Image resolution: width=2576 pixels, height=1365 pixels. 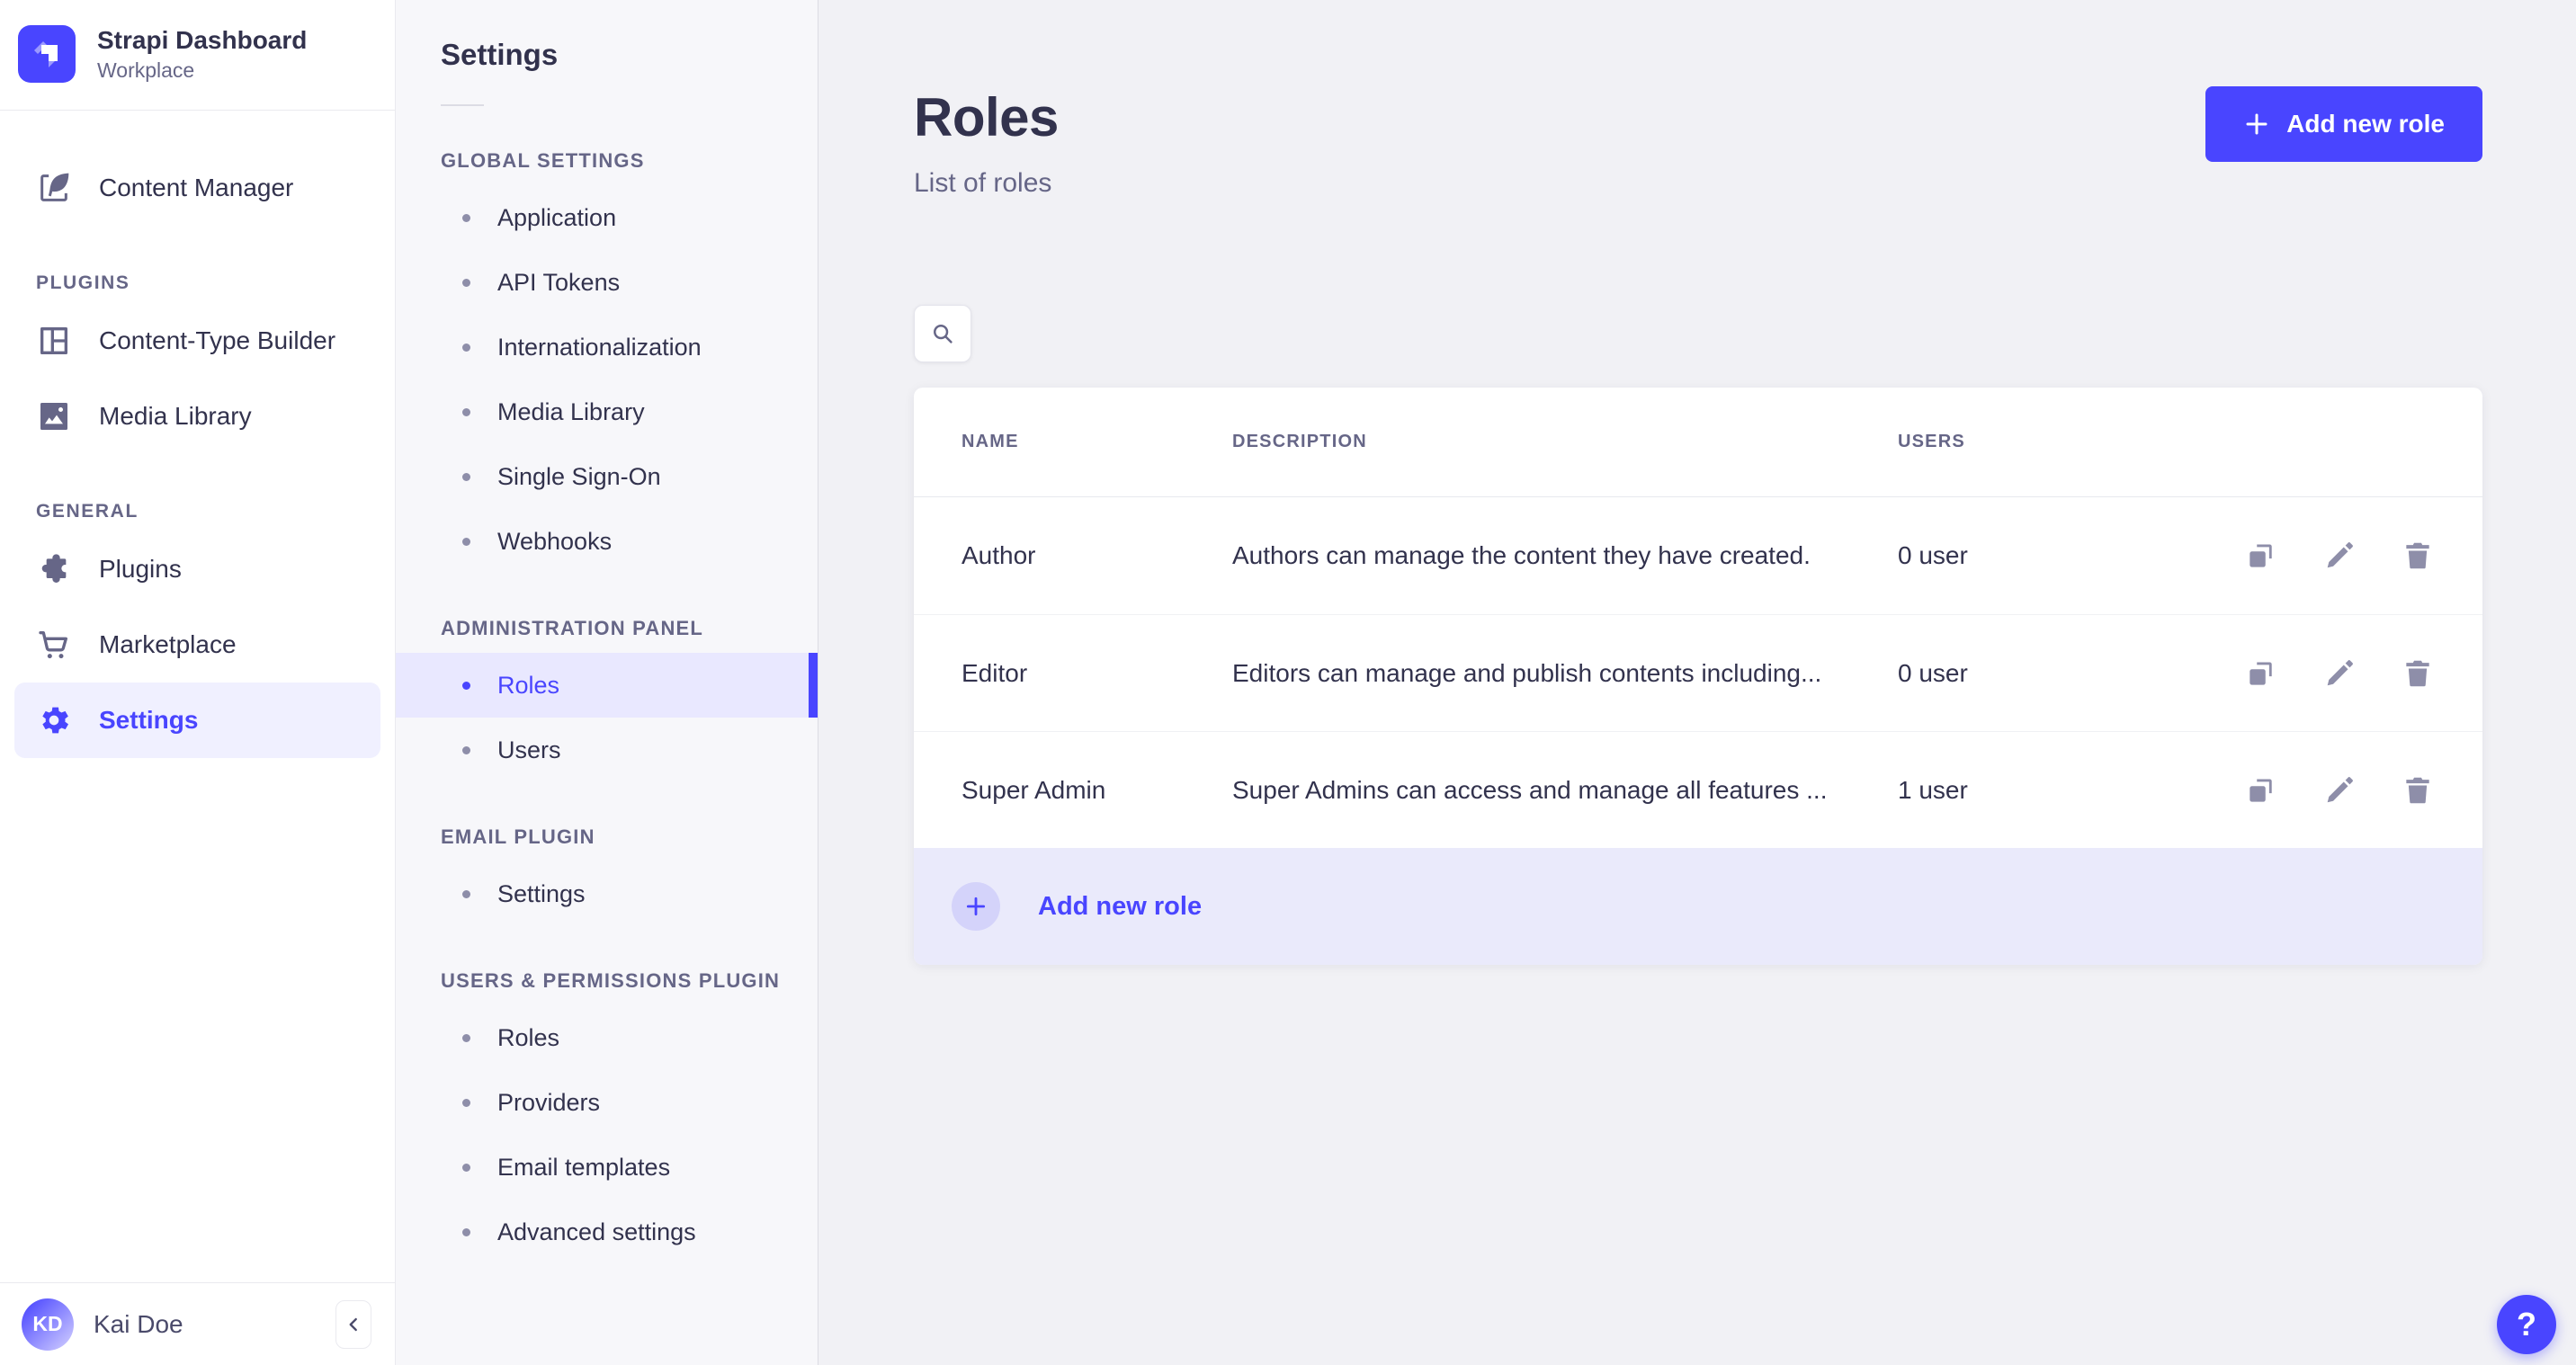 I want to click on role-users-count: 1 user, so click(x=1933, y=789).